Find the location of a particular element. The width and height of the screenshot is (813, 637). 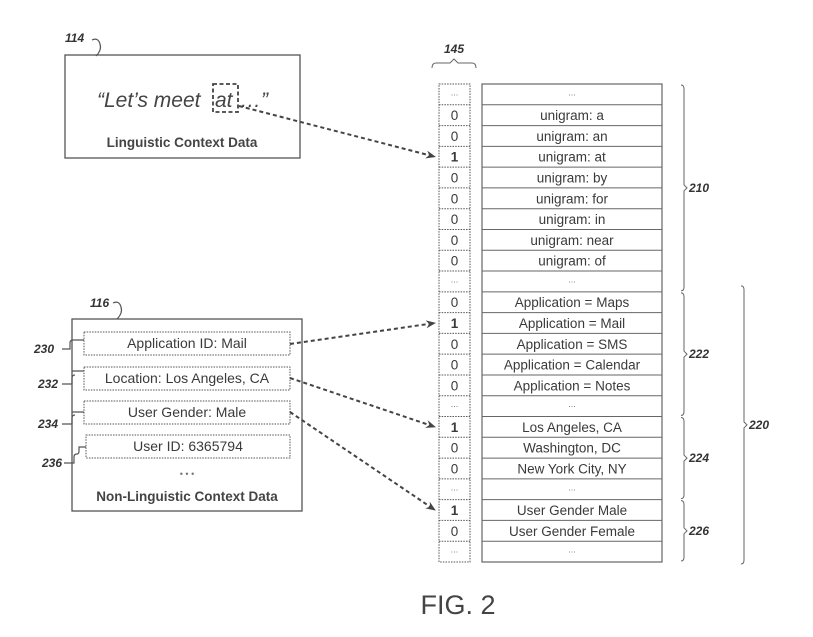

feature-name: unigram: in is located at coordinates (572, 219).